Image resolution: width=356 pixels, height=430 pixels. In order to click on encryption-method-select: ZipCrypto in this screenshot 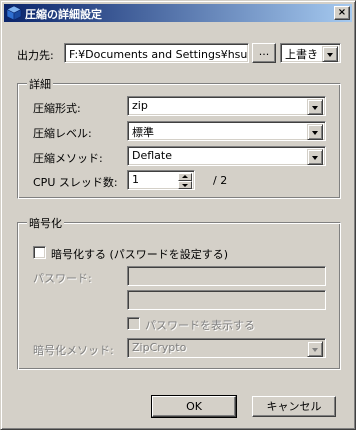, I will do `click(226, 348)`.